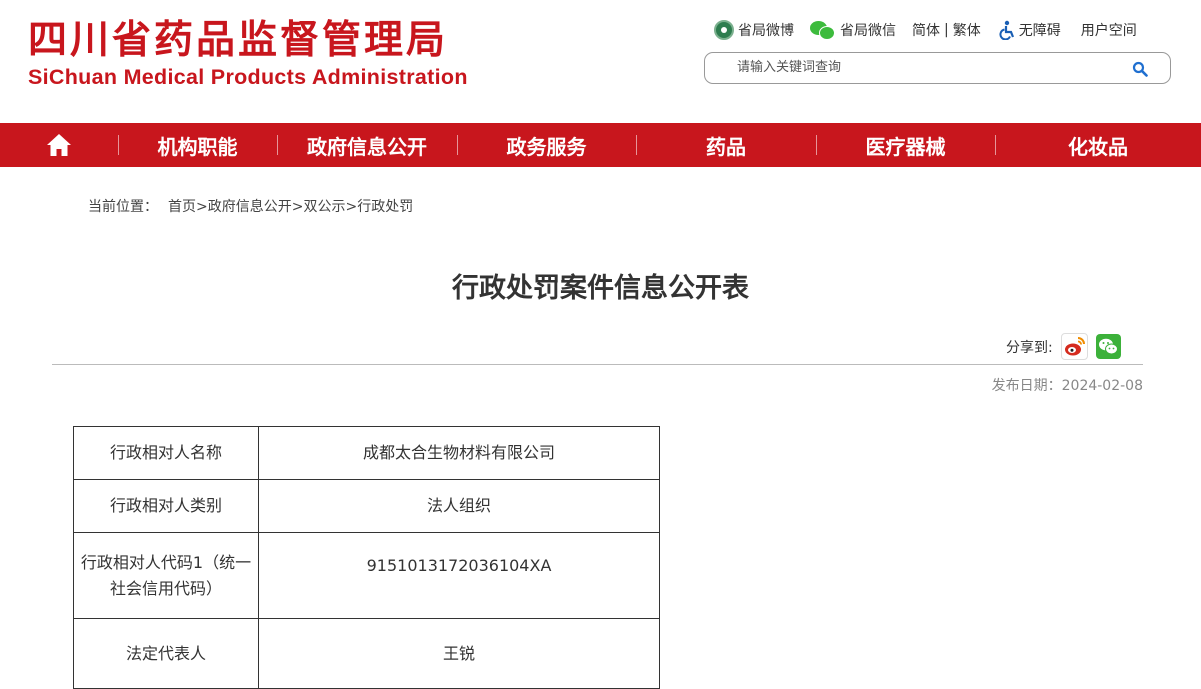  I want to click on table-cell-label: 法定代表人, so click(166, 653).